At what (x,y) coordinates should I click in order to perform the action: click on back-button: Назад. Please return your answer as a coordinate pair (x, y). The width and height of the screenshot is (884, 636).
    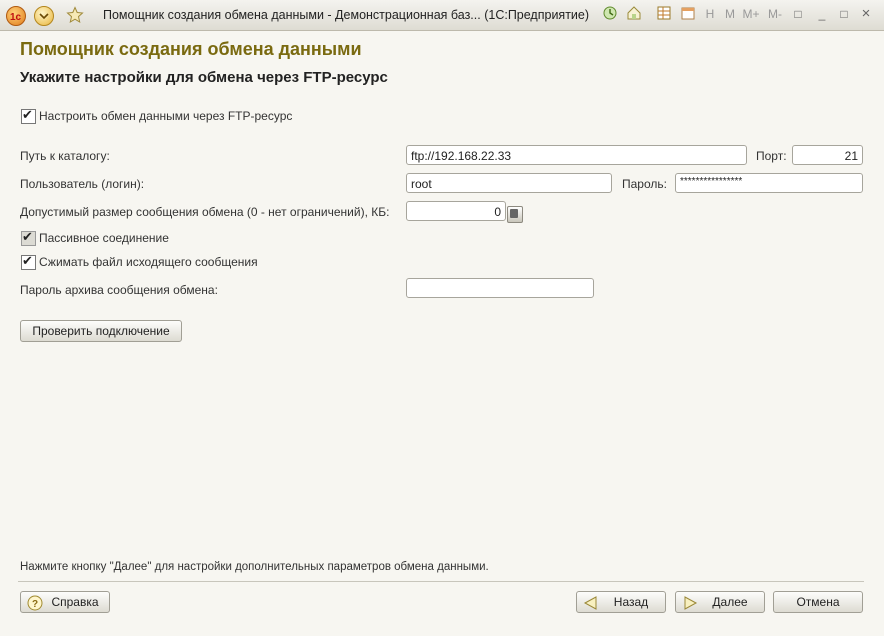
    Looking at the image, I should click on (621, 602).